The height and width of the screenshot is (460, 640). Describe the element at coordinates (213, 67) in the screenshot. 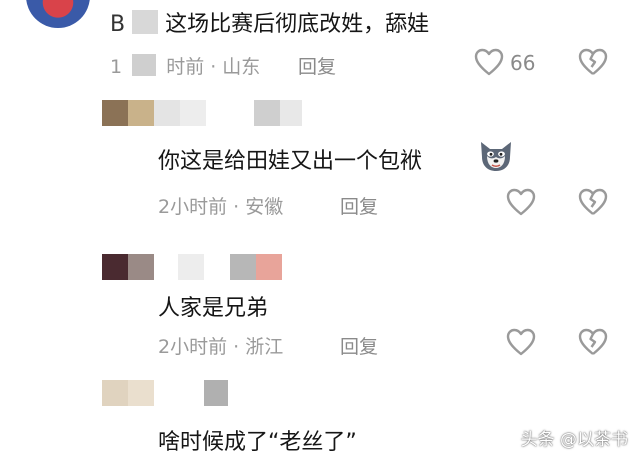

I see `comment-1-meta: 时前 · 山东` at that location.